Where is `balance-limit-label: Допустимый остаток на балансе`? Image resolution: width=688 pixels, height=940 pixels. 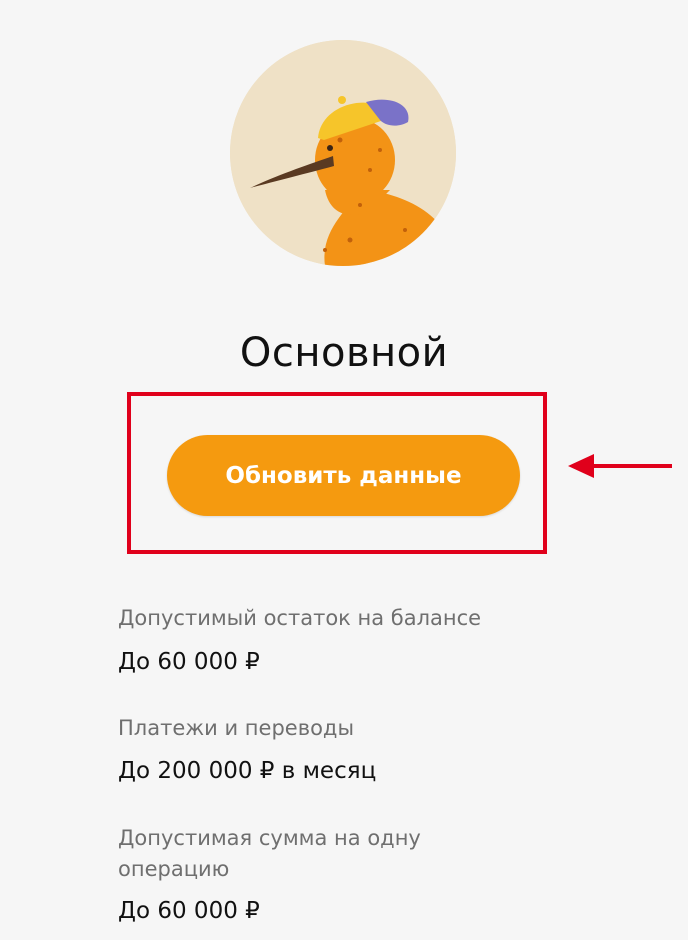
balance-limit-label: Допустимый остаток на балансе is located at coordinates (300, 618).